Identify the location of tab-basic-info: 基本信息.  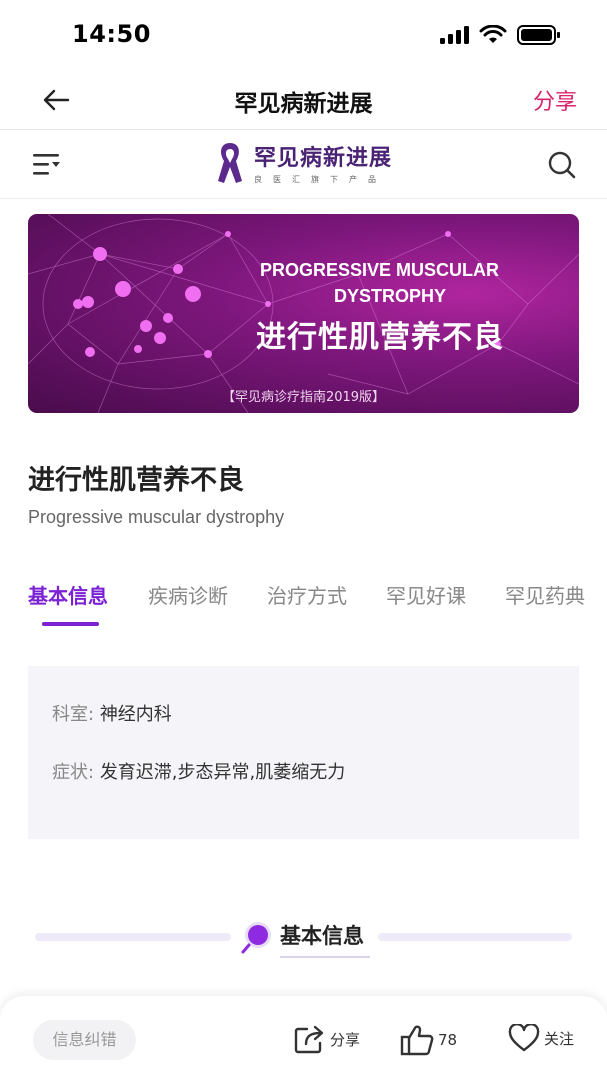
(68, 594).